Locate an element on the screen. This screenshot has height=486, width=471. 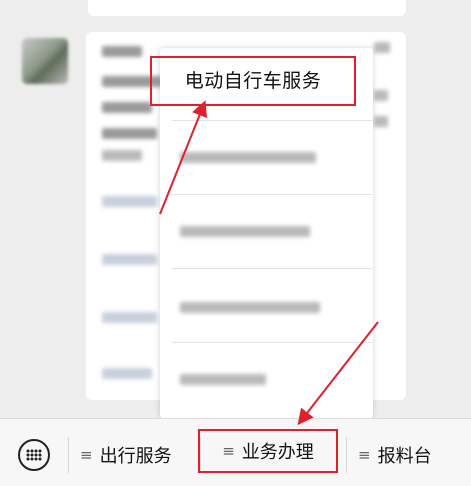
tab-chuxing-fuwu: ≡ 出行服务 is located at coordinates (126, 455).